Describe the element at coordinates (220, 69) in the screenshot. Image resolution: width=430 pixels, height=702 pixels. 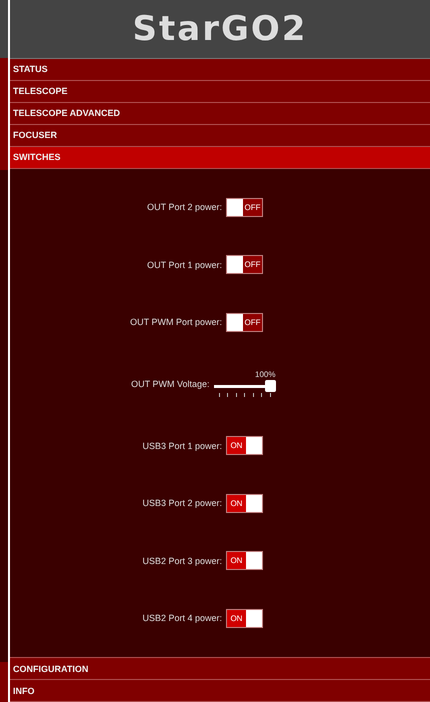
I see `section-tab: STATUS` at that location.